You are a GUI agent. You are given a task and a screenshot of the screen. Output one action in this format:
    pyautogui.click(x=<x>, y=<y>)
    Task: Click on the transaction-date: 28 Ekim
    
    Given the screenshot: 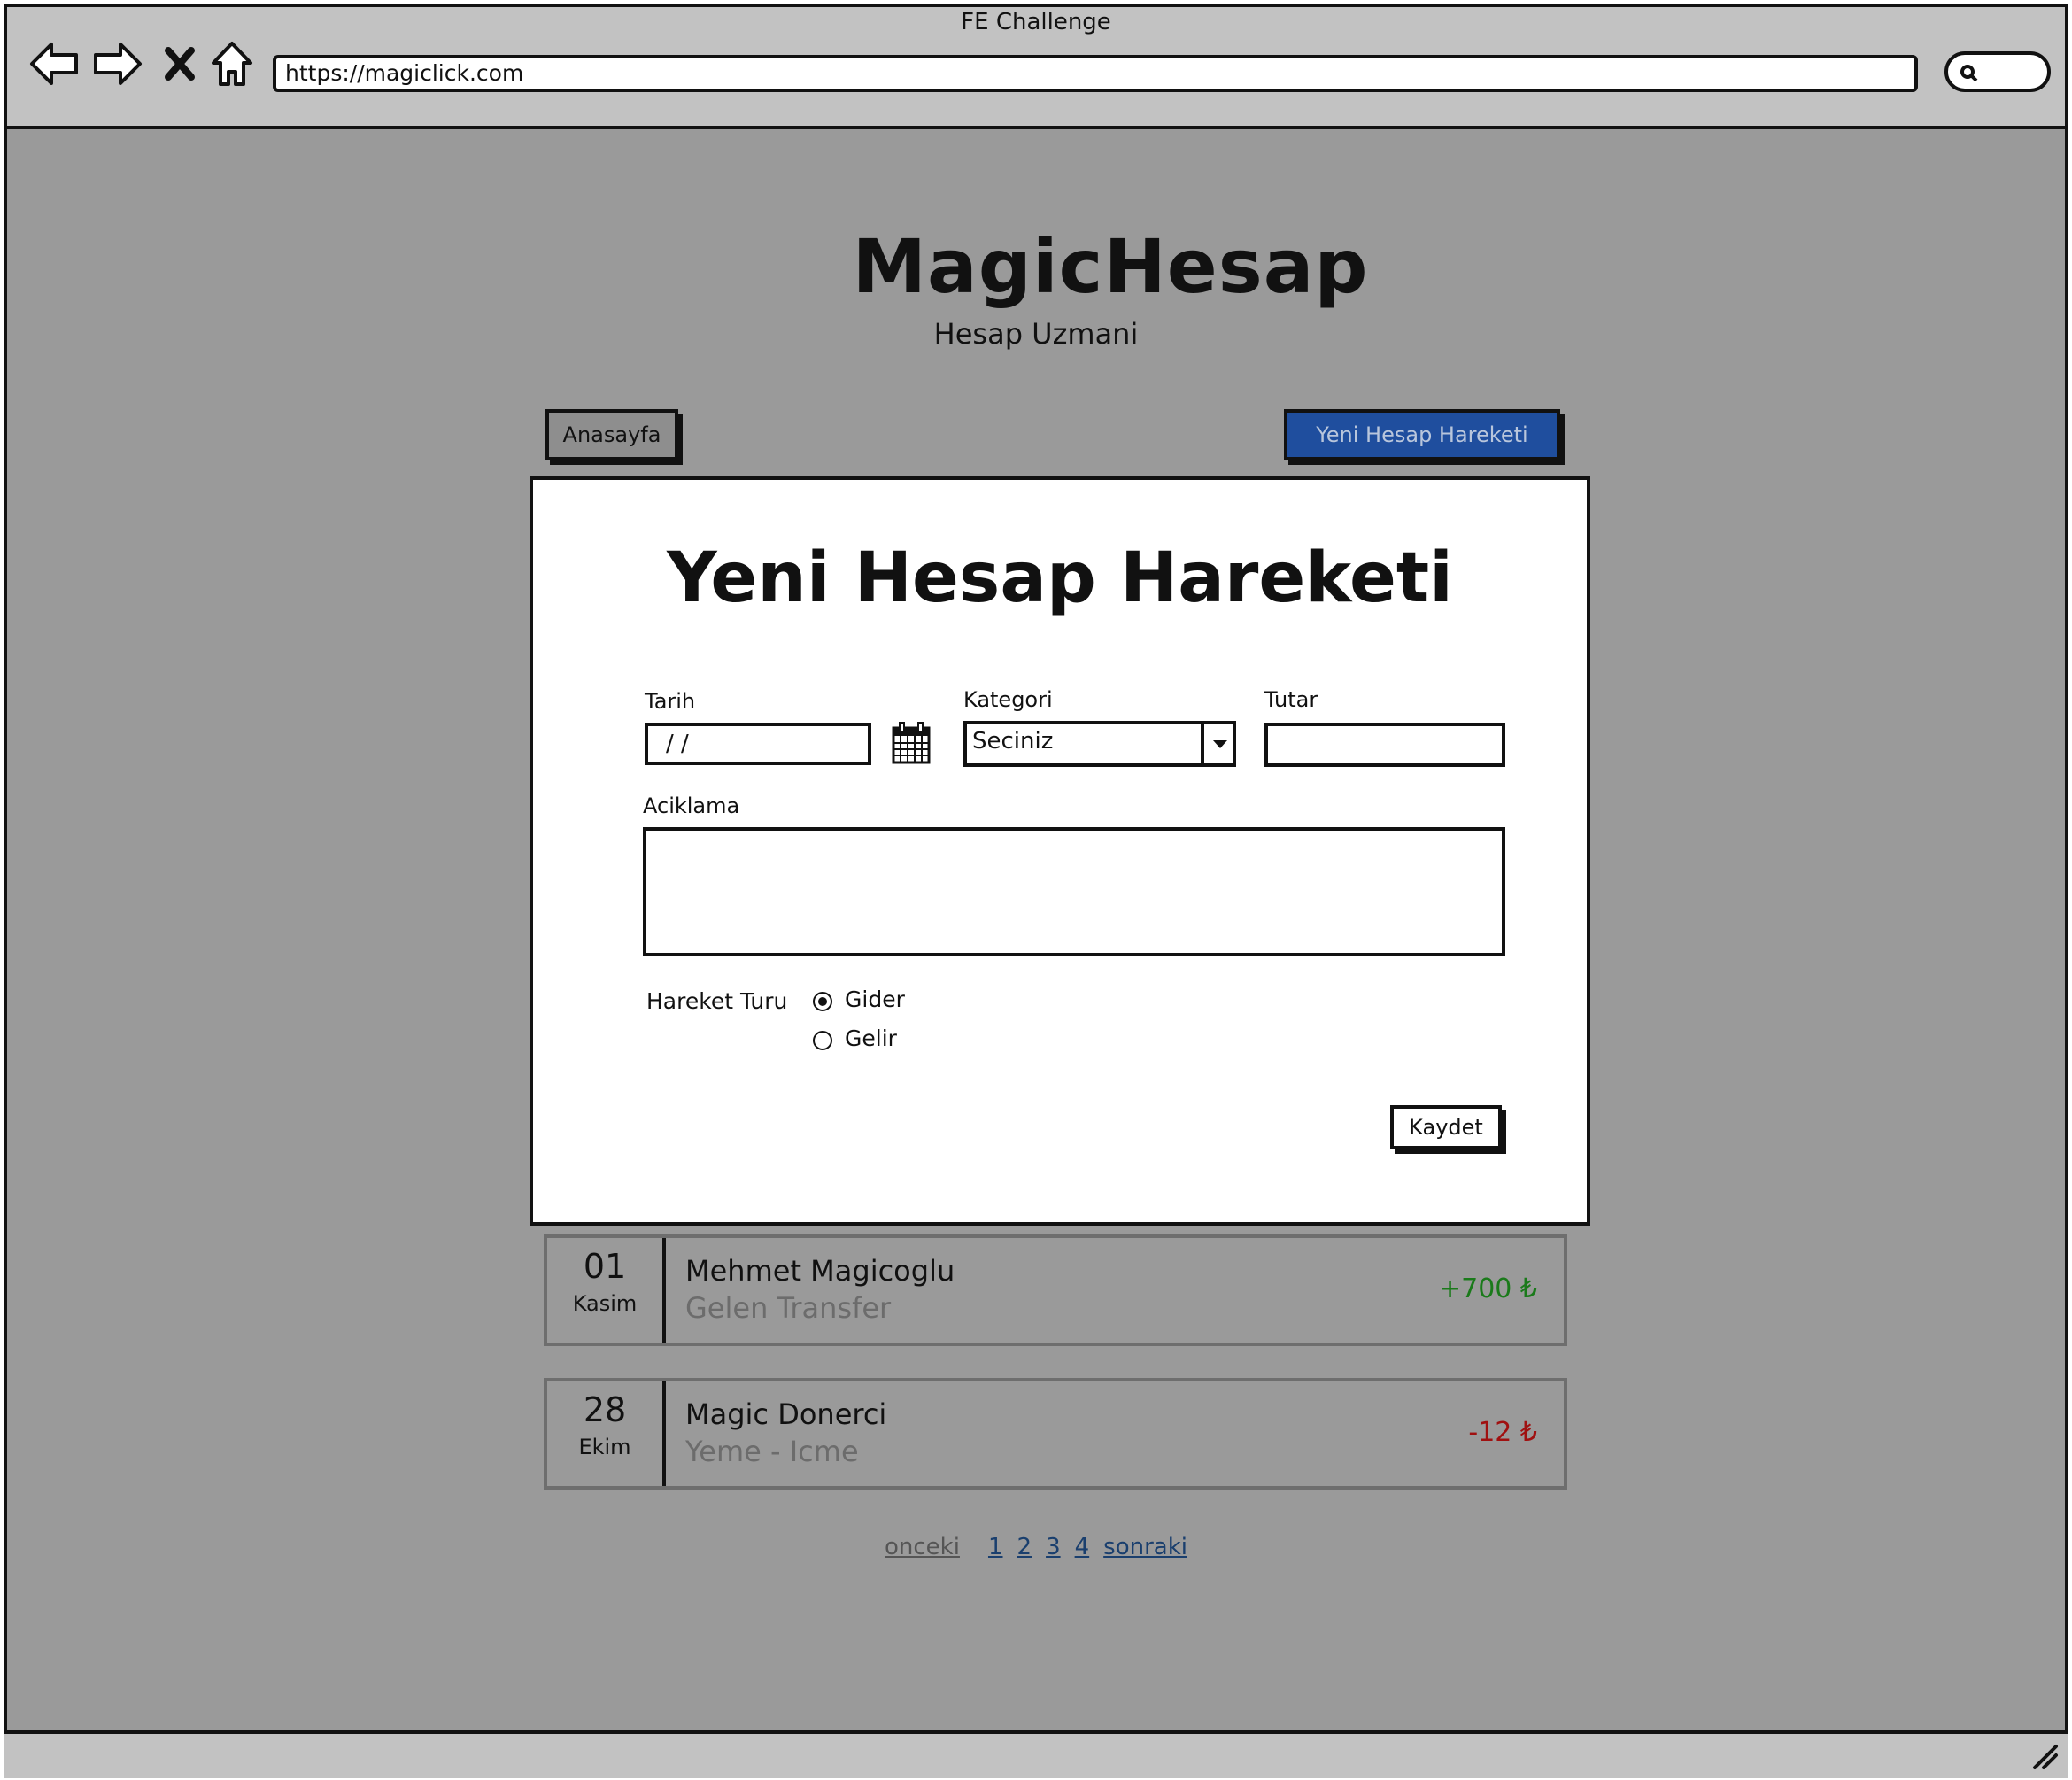 What is the action you would take?
    pyautogui.click(x=606, y=1433)
    